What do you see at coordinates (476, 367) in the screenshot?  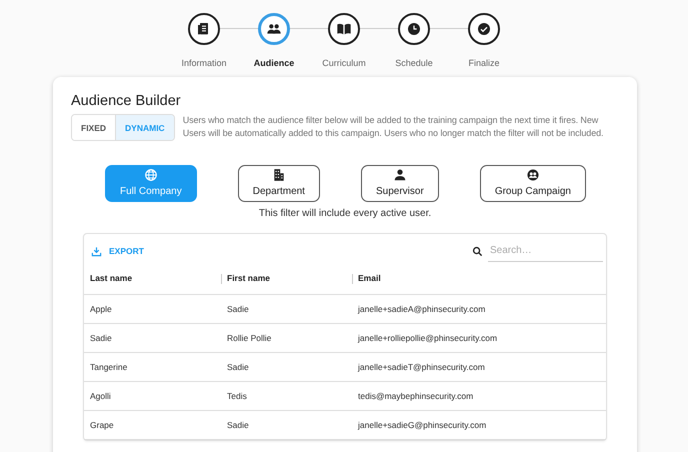 I see `table-cell: janelle+sadieT@phinsecurity.com` at bounding box center [476, 367].